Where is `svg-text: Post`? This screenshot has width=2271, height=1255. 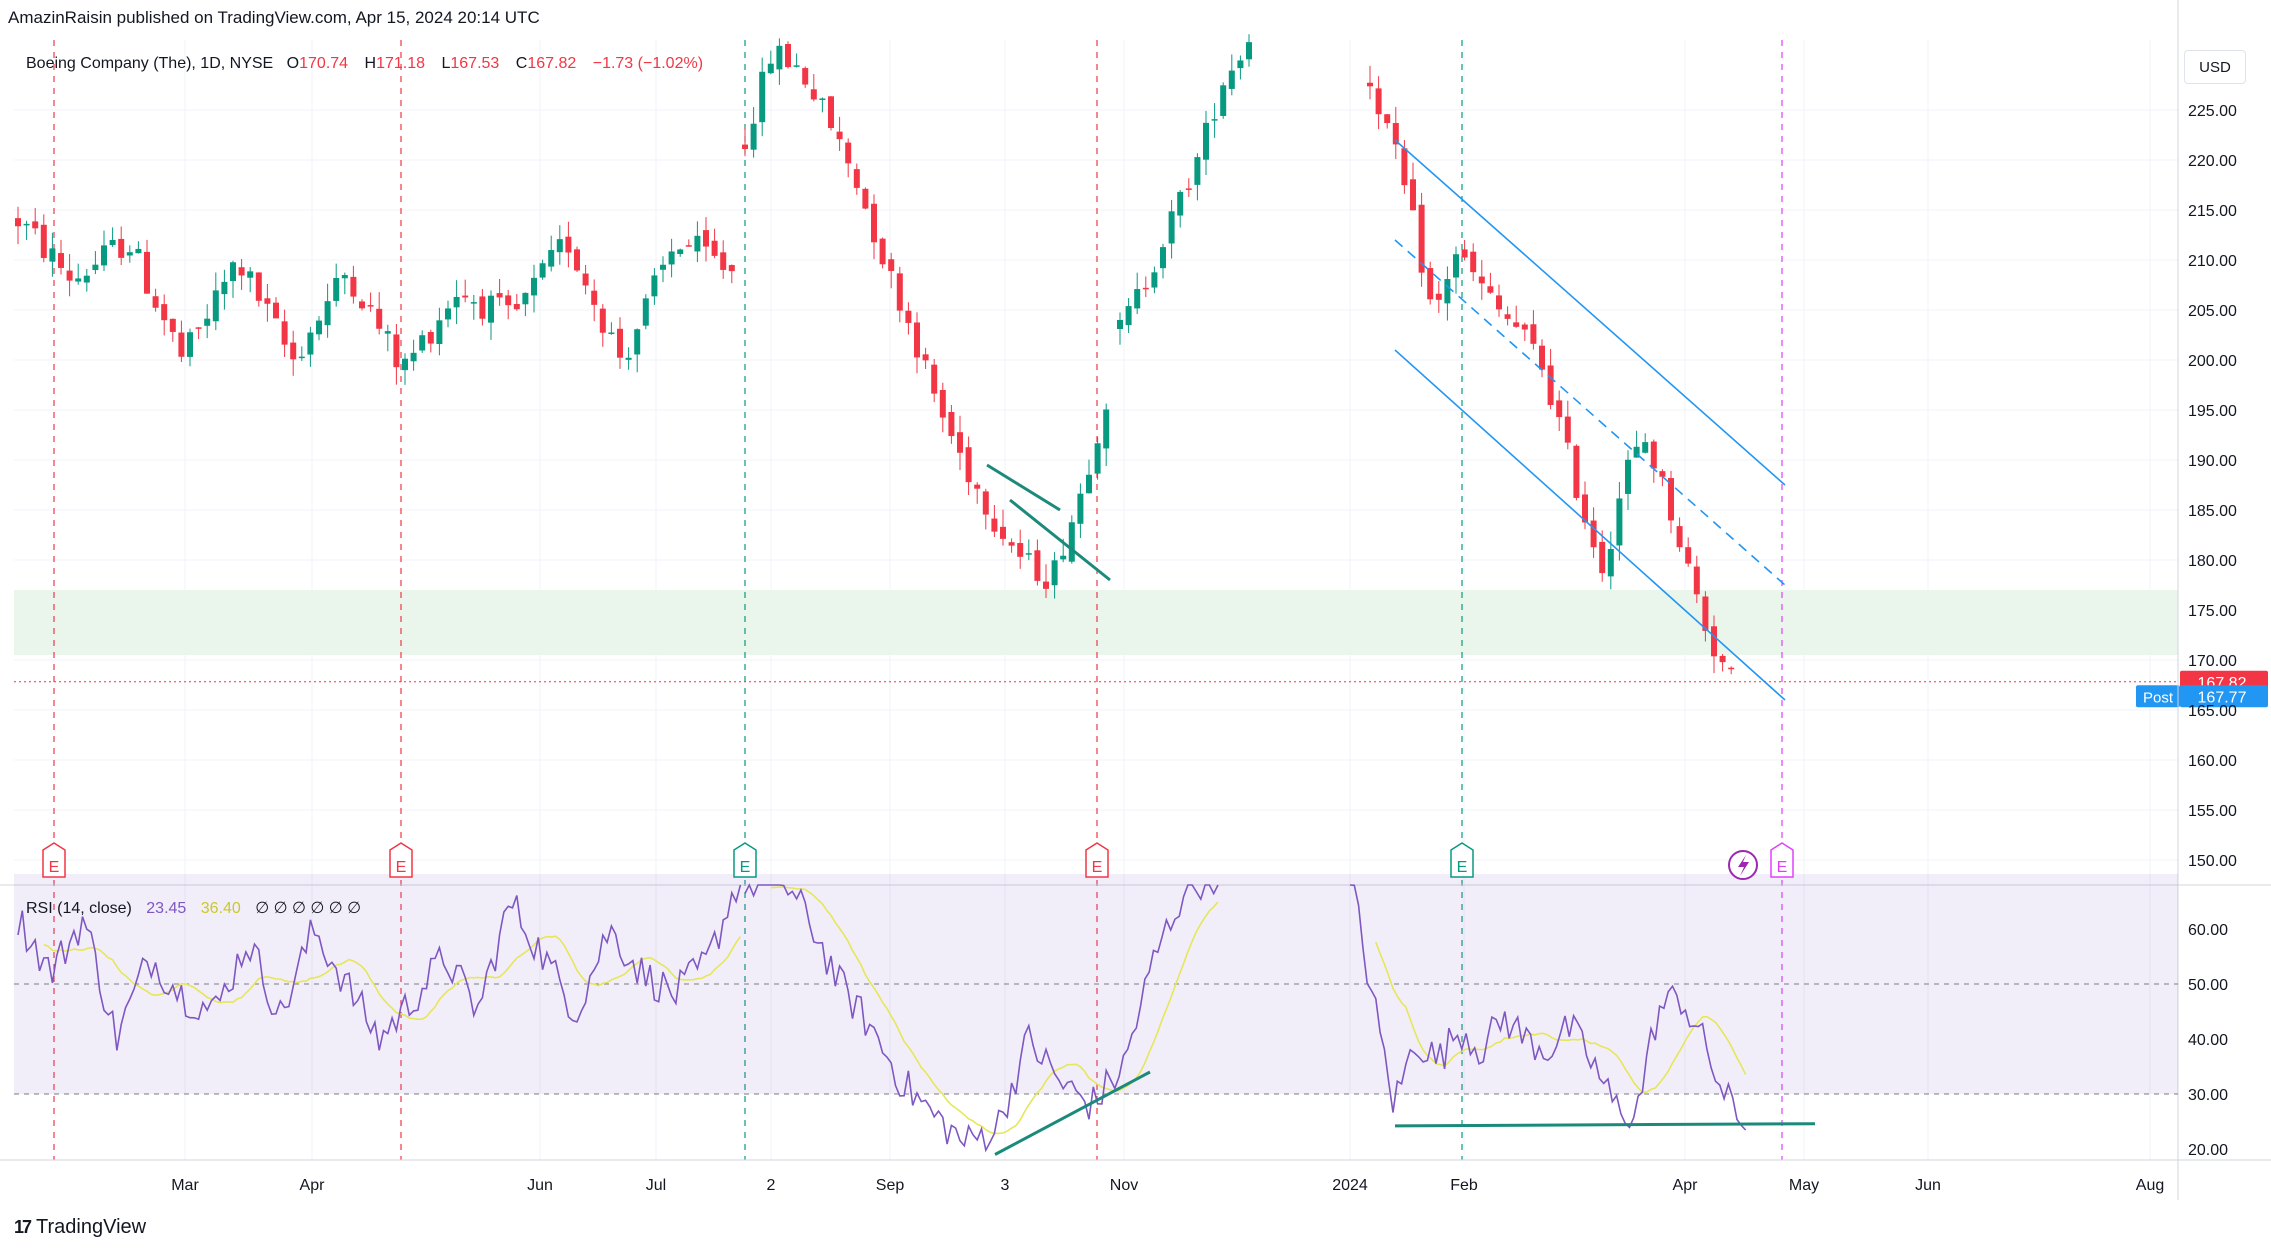
svg-text: Post is located at coordinates (2158, 697).